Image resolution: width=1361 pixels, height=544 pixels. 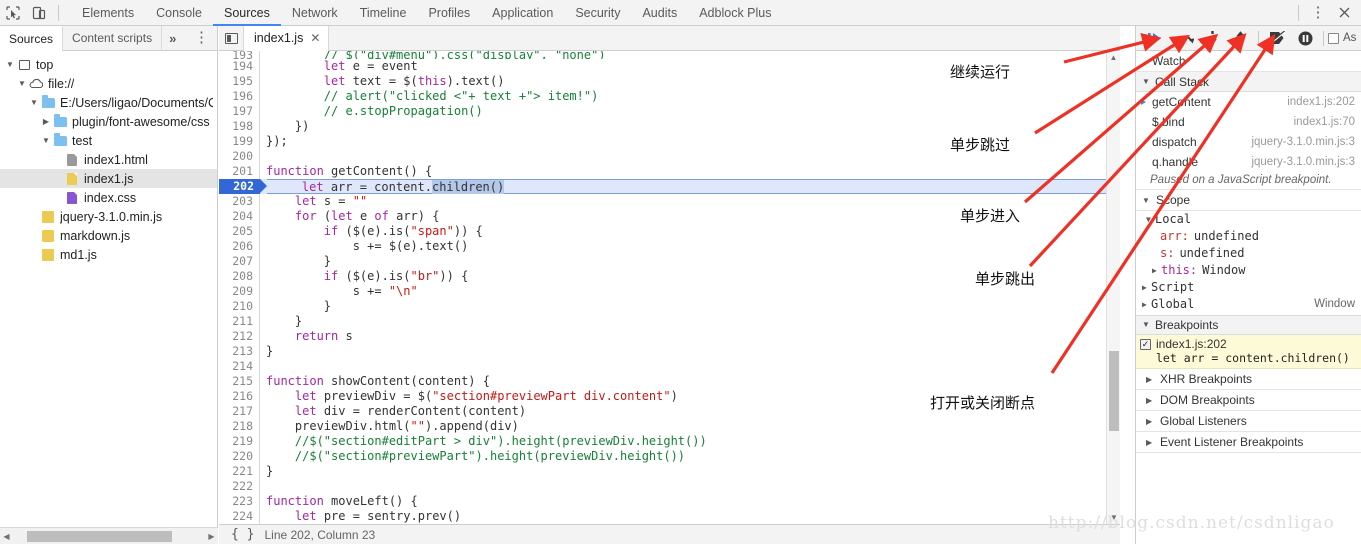 What do you see at coordinates (1248, 344) in the screenshot?
I see `breakpoint-header: ✓ index1.js:202` at bounding box center [1248, 344].